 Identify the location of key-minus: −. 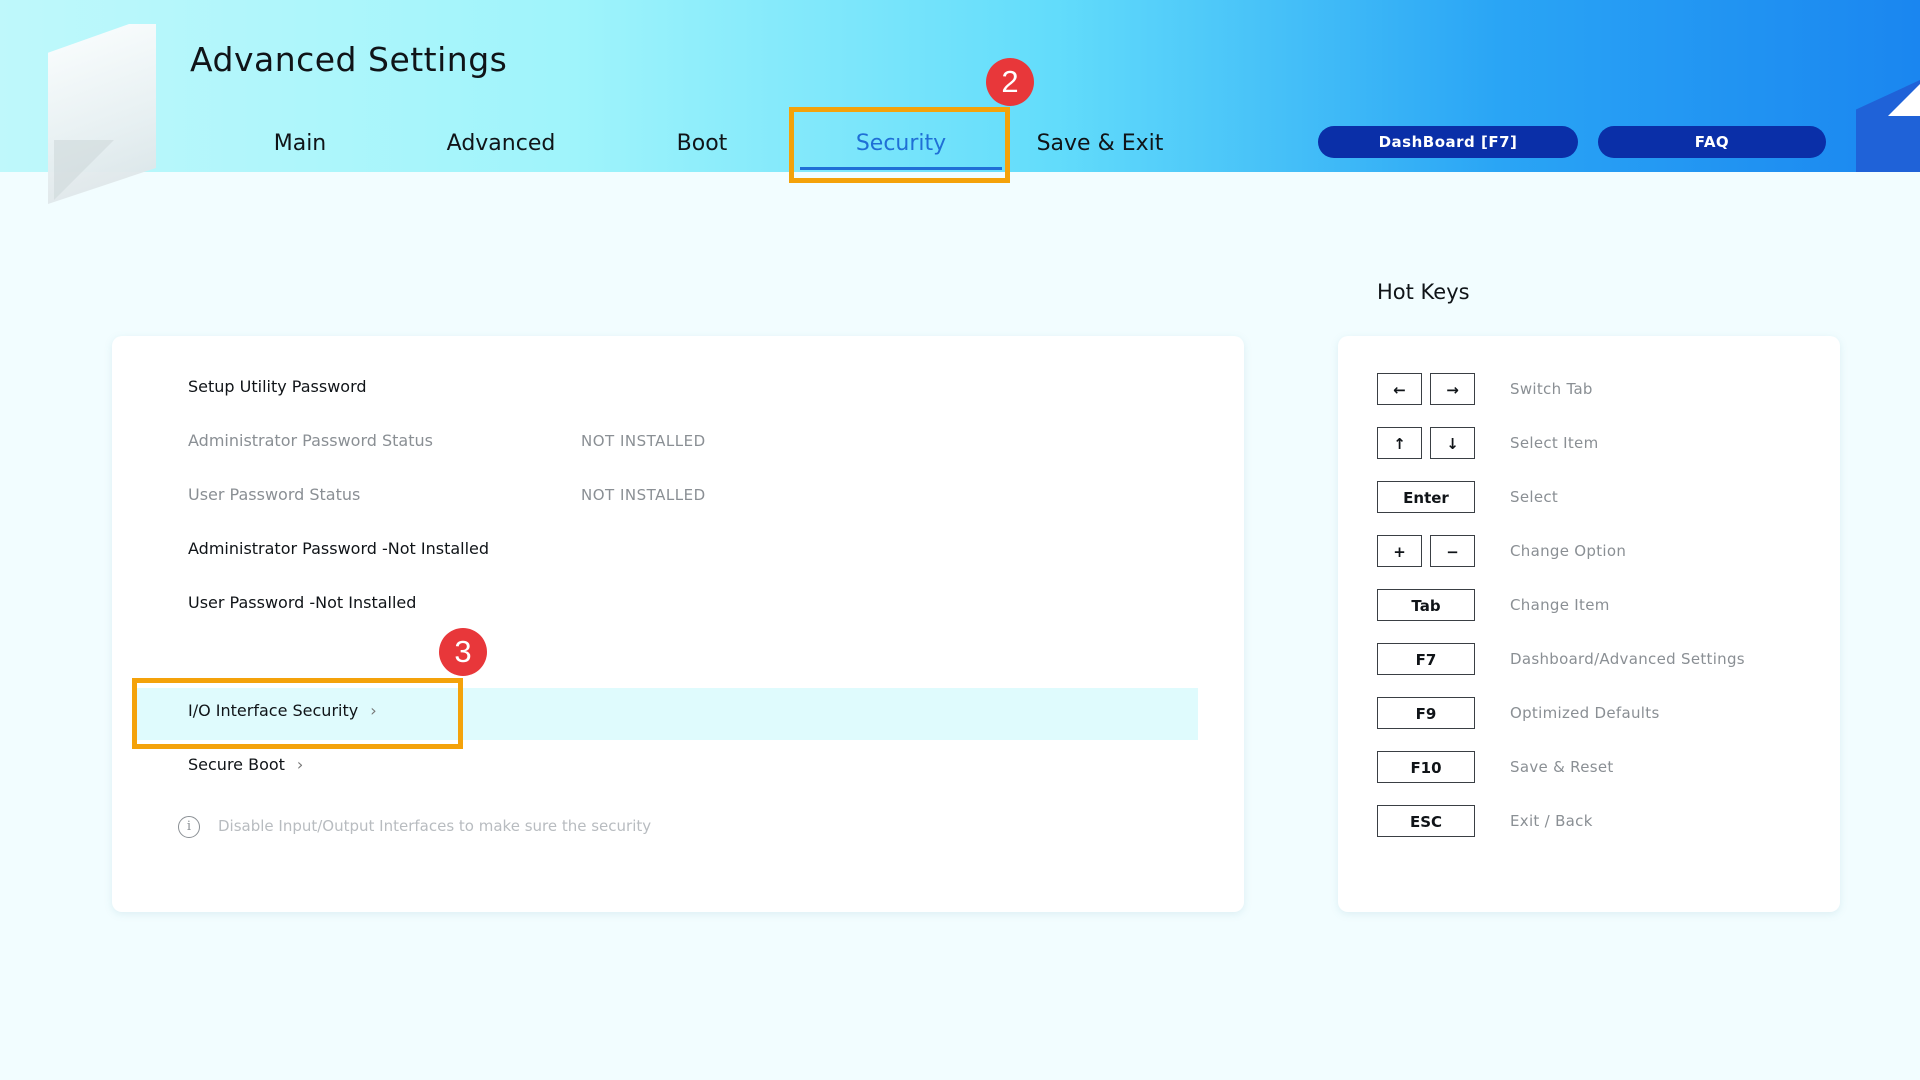
(1452, 551).